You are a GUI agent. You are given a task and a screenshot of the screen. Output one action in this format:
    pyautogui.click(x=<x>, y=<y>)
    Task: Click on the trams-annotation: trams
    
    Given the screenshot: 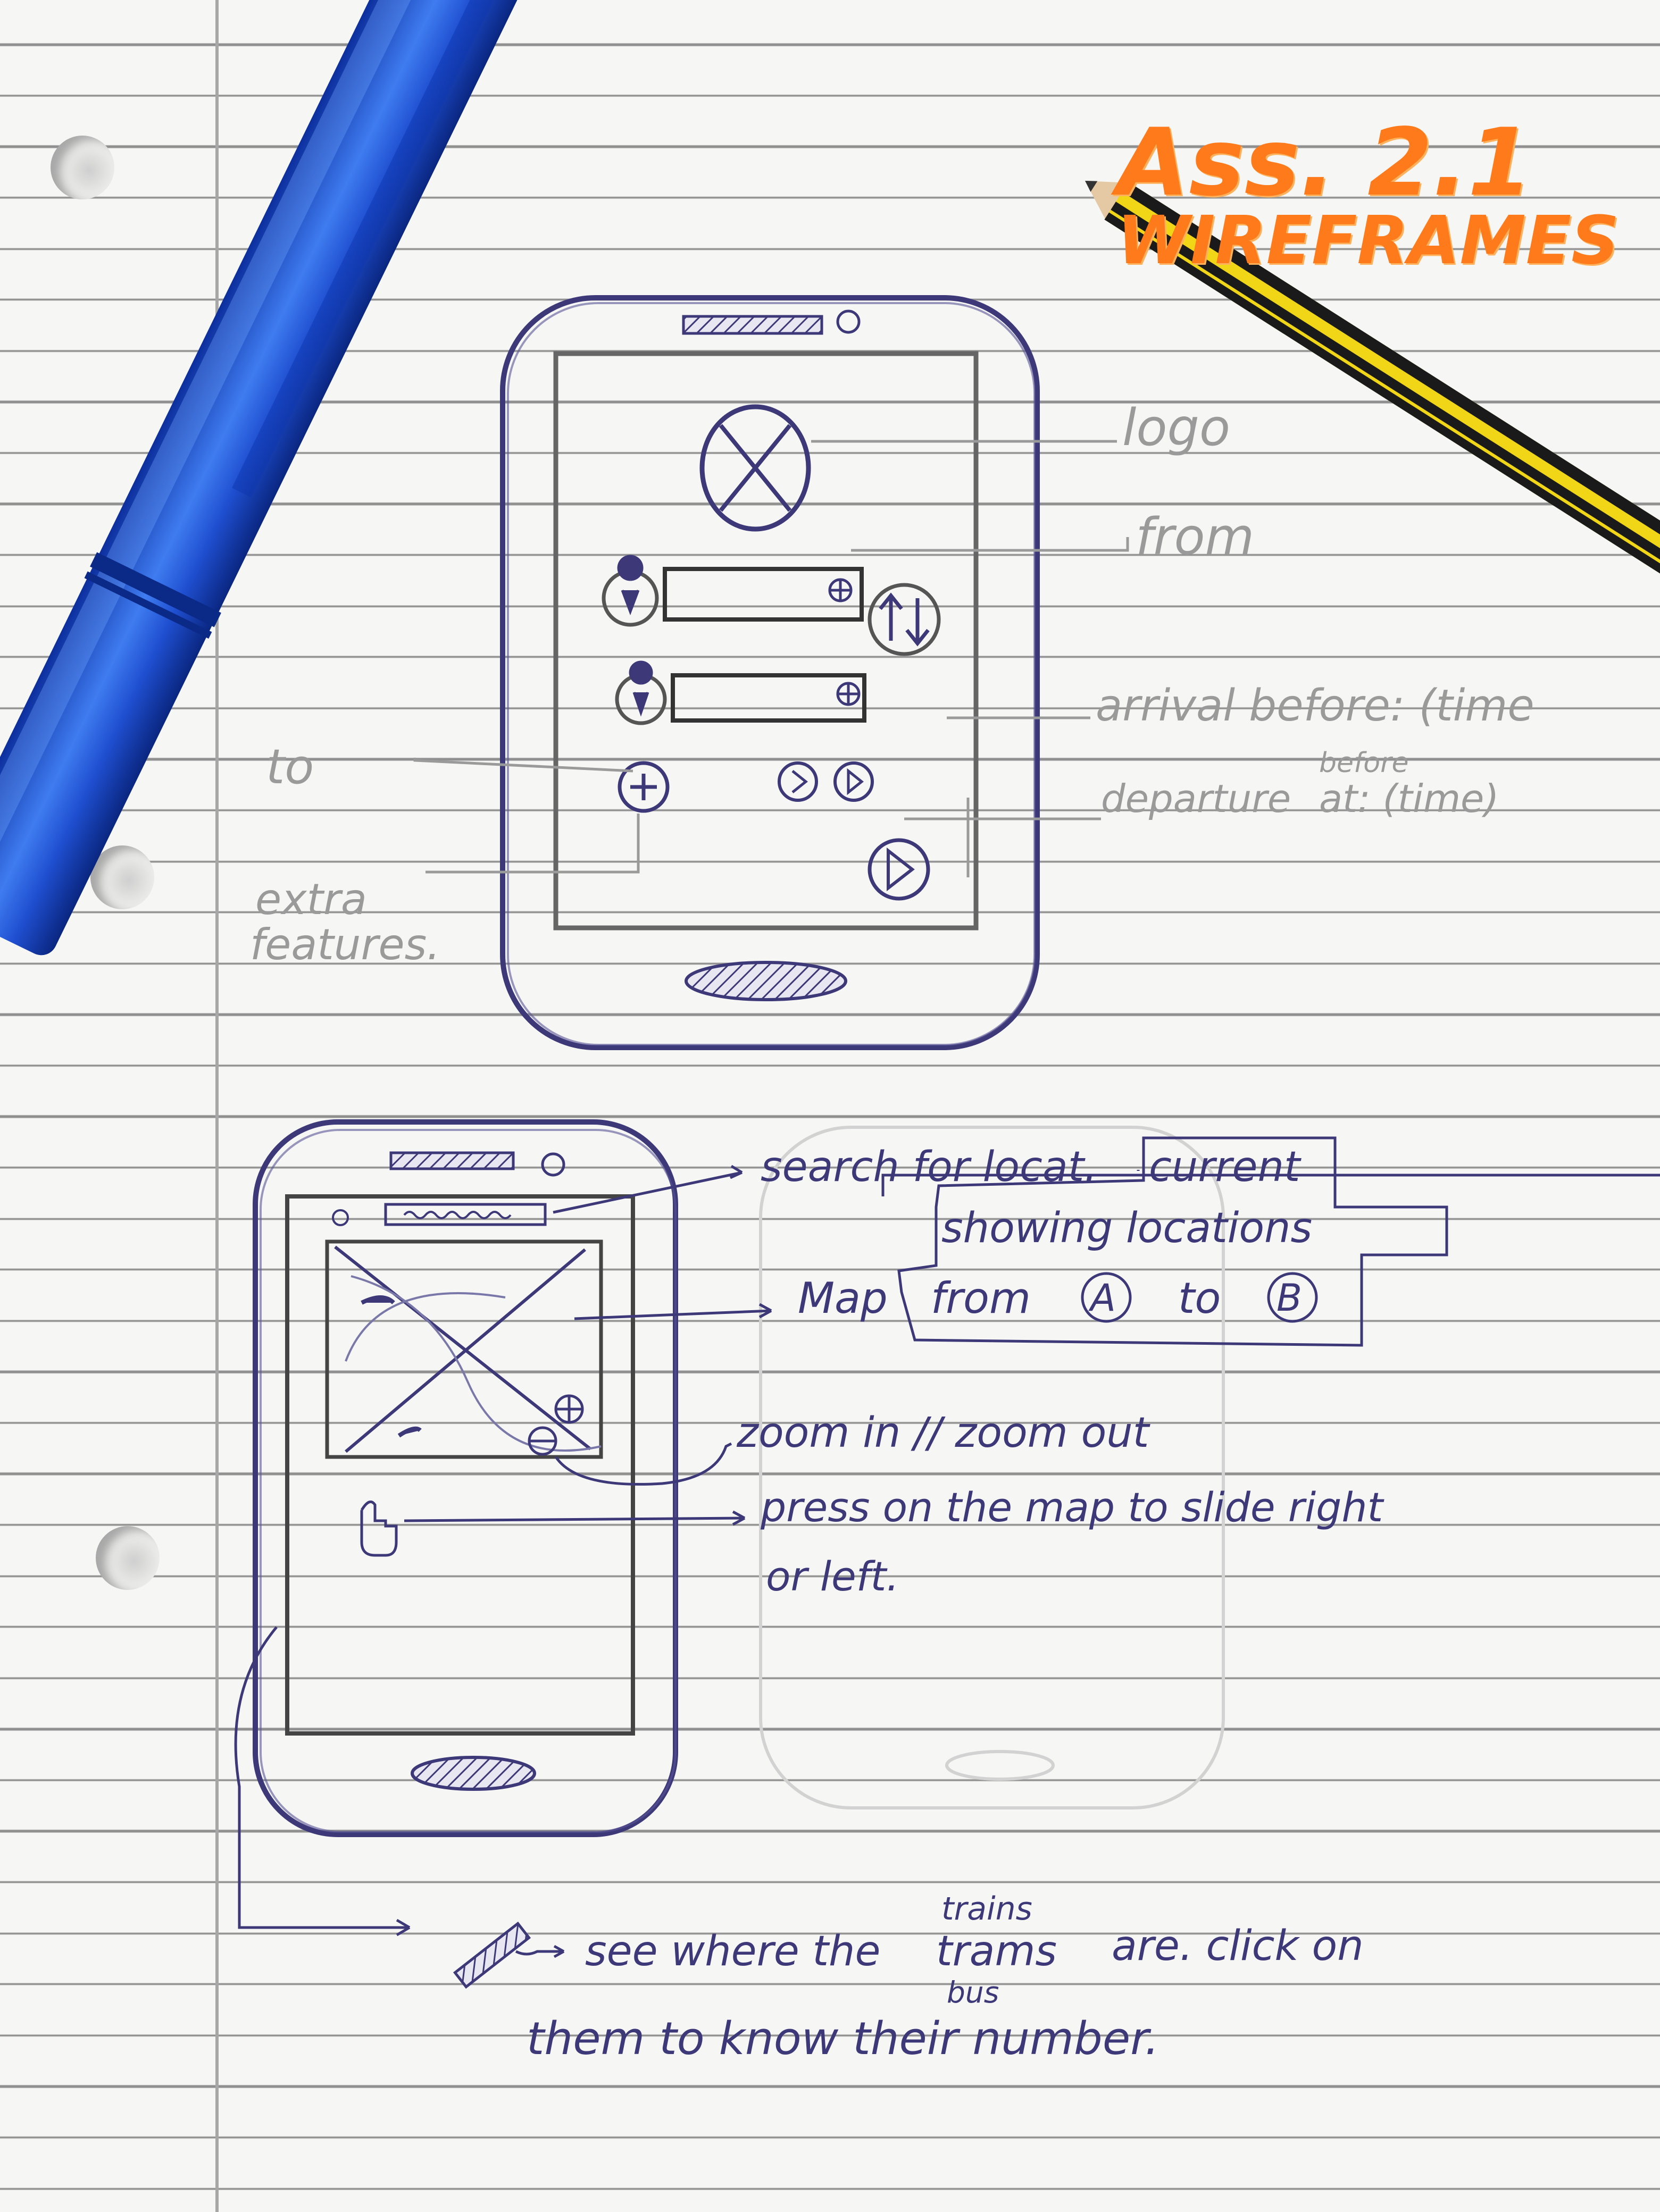 What is the action you would take?
    pyautogui.click(x=996, y=1951)
    